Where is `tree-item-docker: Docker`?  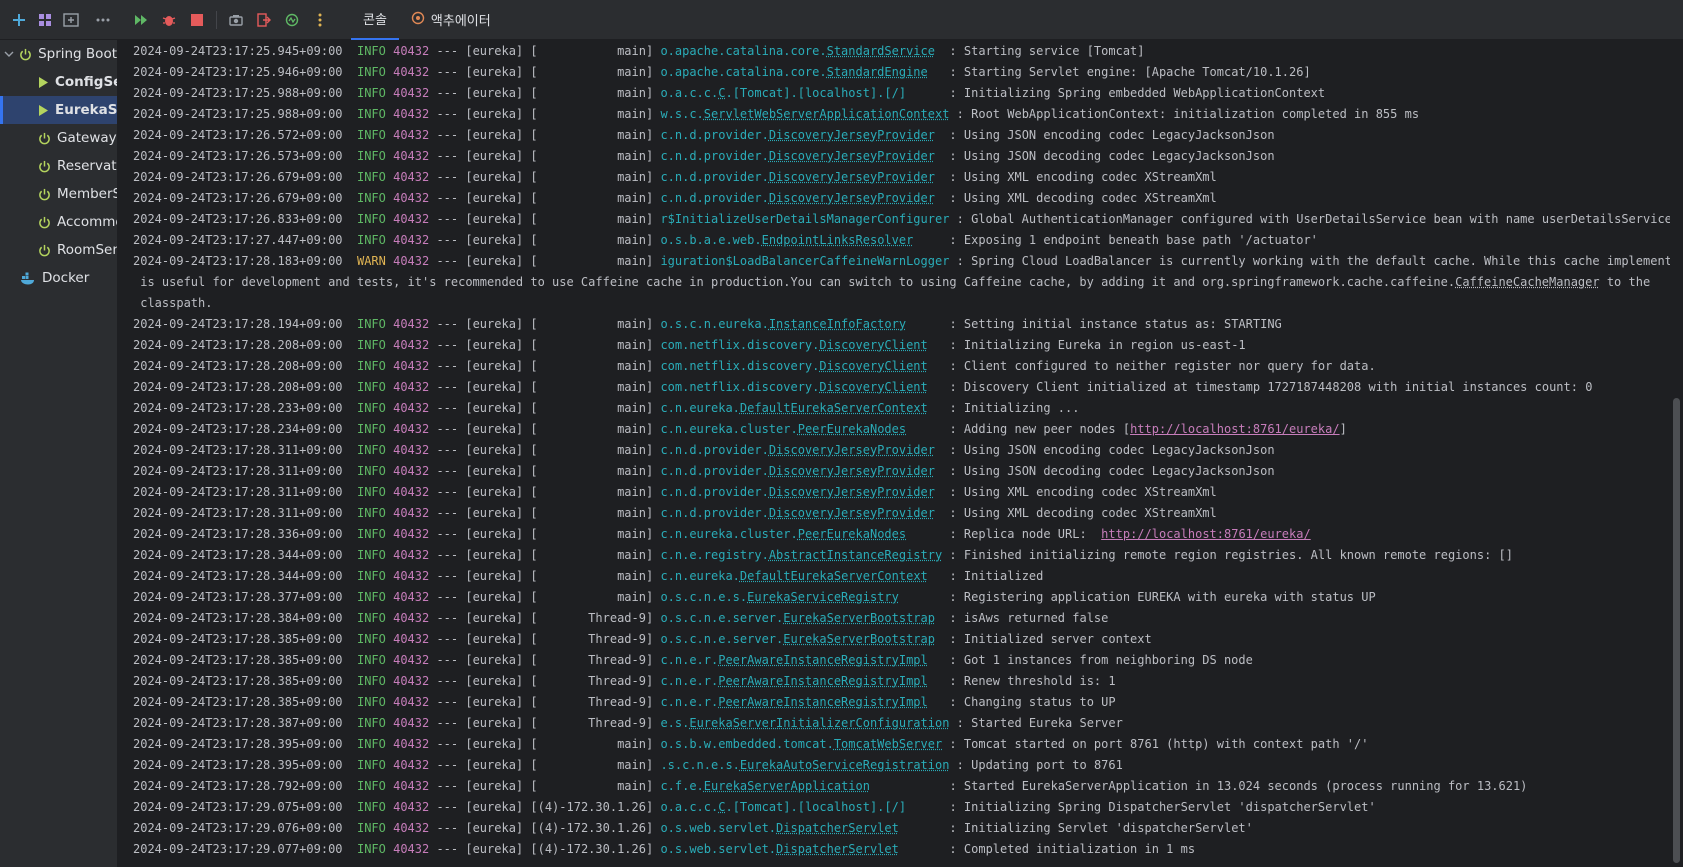
tree-item-docker: Docker is located at coordinates (58, 278).